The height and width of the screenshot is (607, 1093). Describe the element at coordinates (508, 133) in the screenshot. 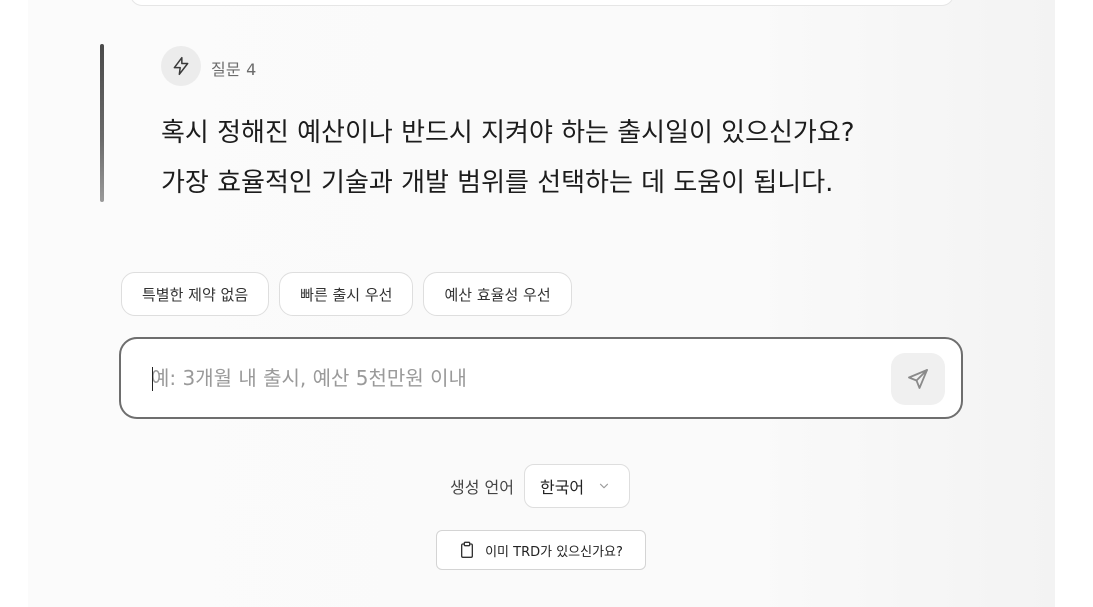

I see `question-line-1: 혹시 정해진 예산이나 반드시 지켜야 하는 출시일이 있으신가요?` at that location.